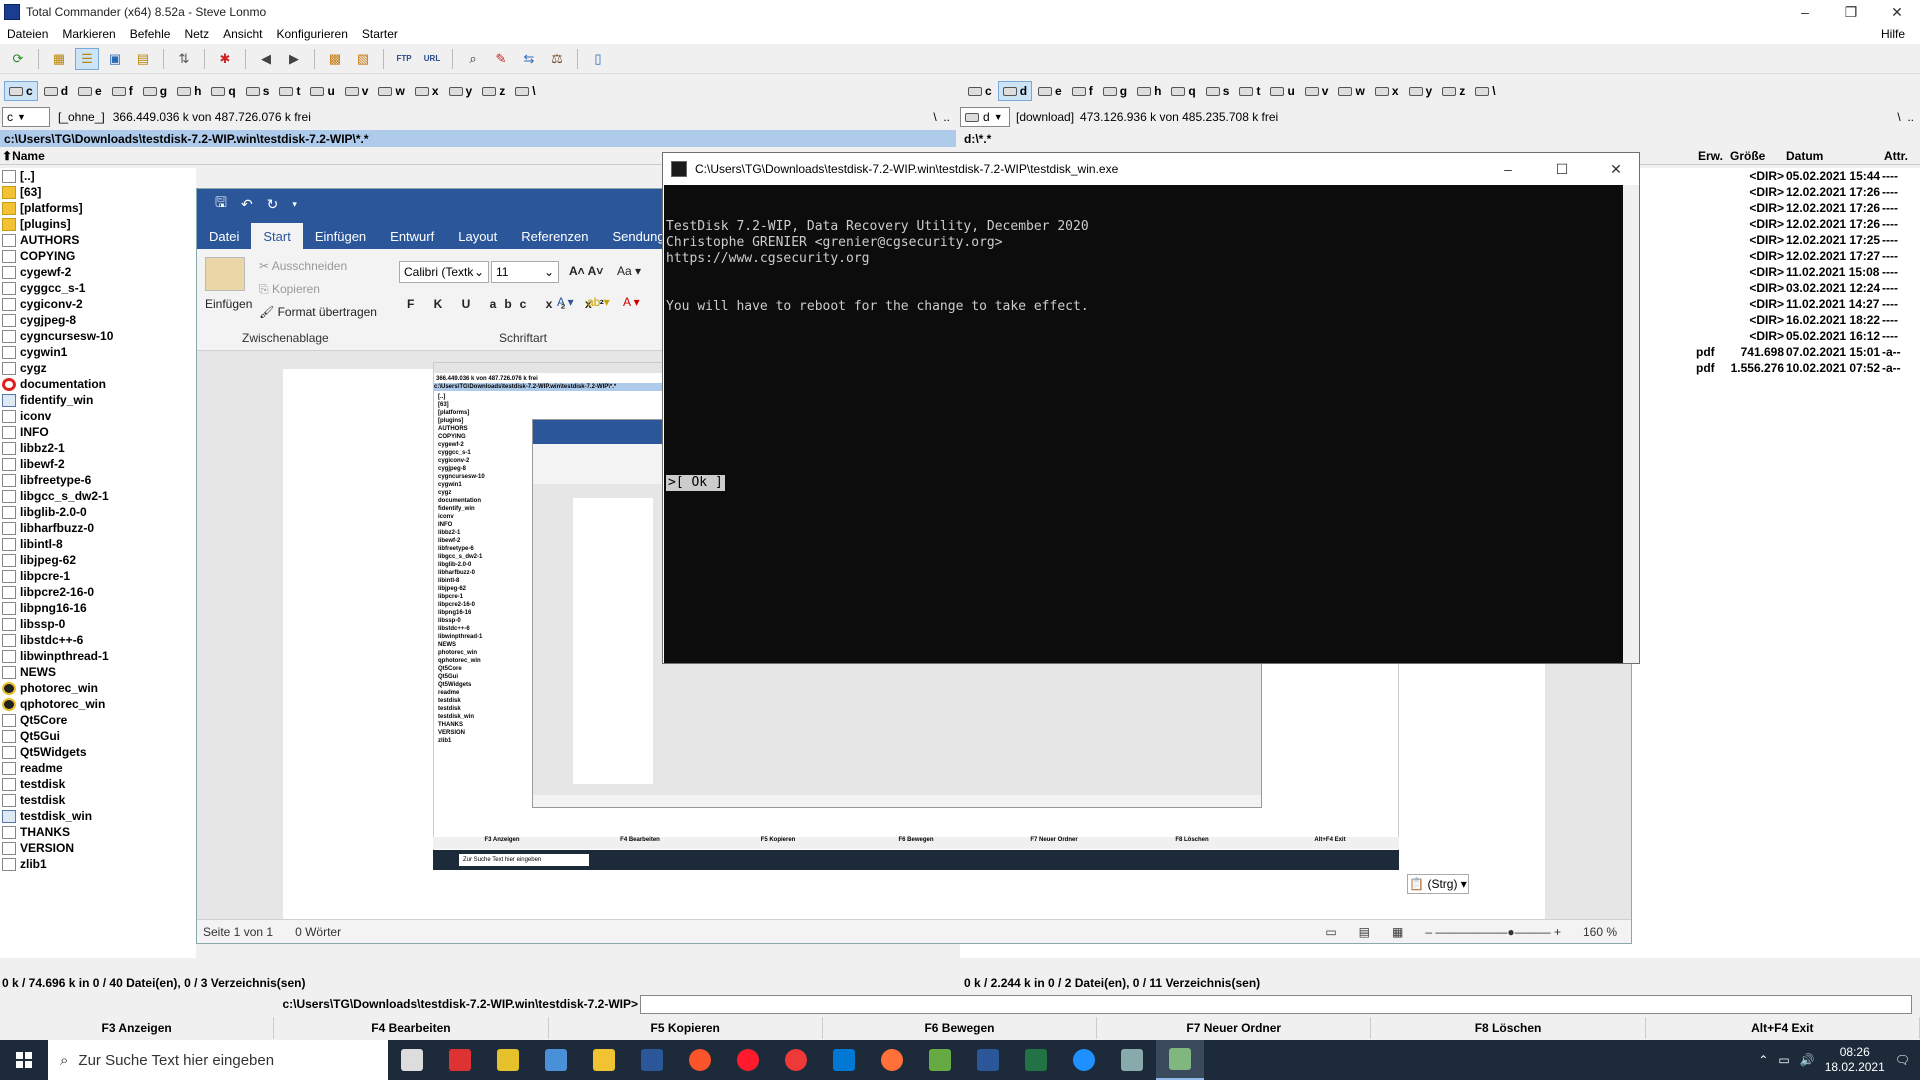  What do you see at coordinates (311, 34) in the screenshot?
I see `menu-konfigurieren: Konfigurieren` at bounding box center [311, 34].